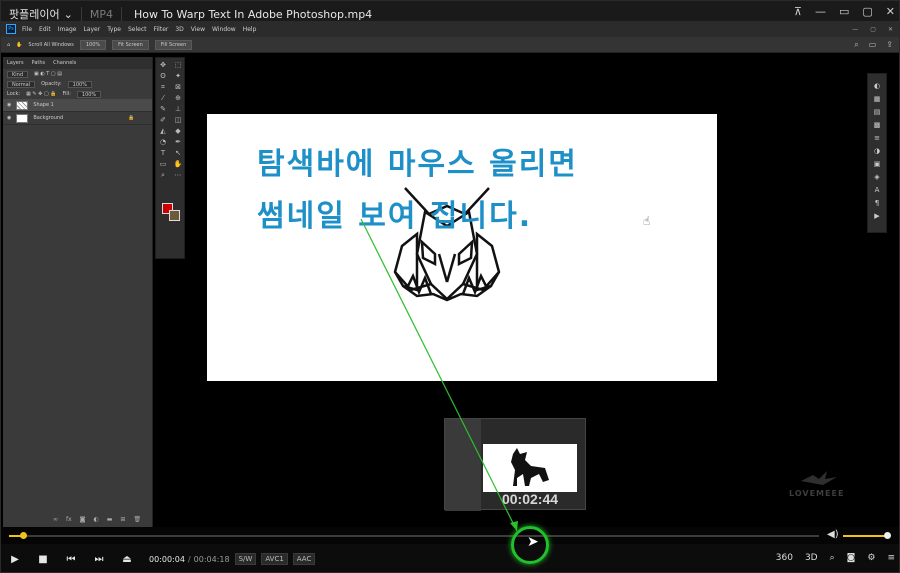  What do you see at coordinates (163, 153) in the screenshot?
I see `ps-type-icon: T` at bounding box center [163, 153].